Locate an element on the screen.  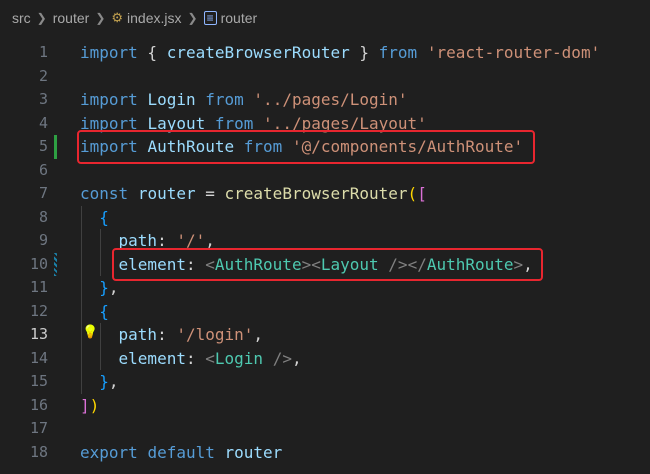
code-text: const router = createBrowserRouter([ is located at coordinates (253, 194).